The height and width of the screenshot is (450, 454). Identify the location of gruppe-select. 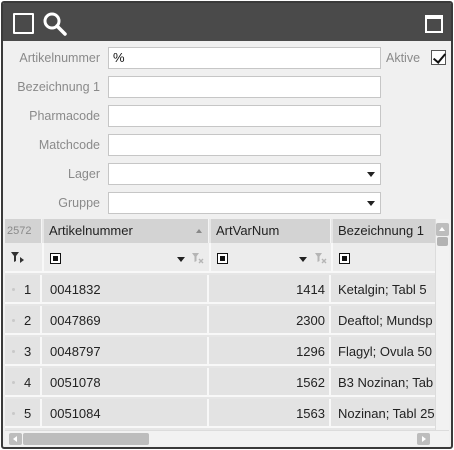
(244, 203).